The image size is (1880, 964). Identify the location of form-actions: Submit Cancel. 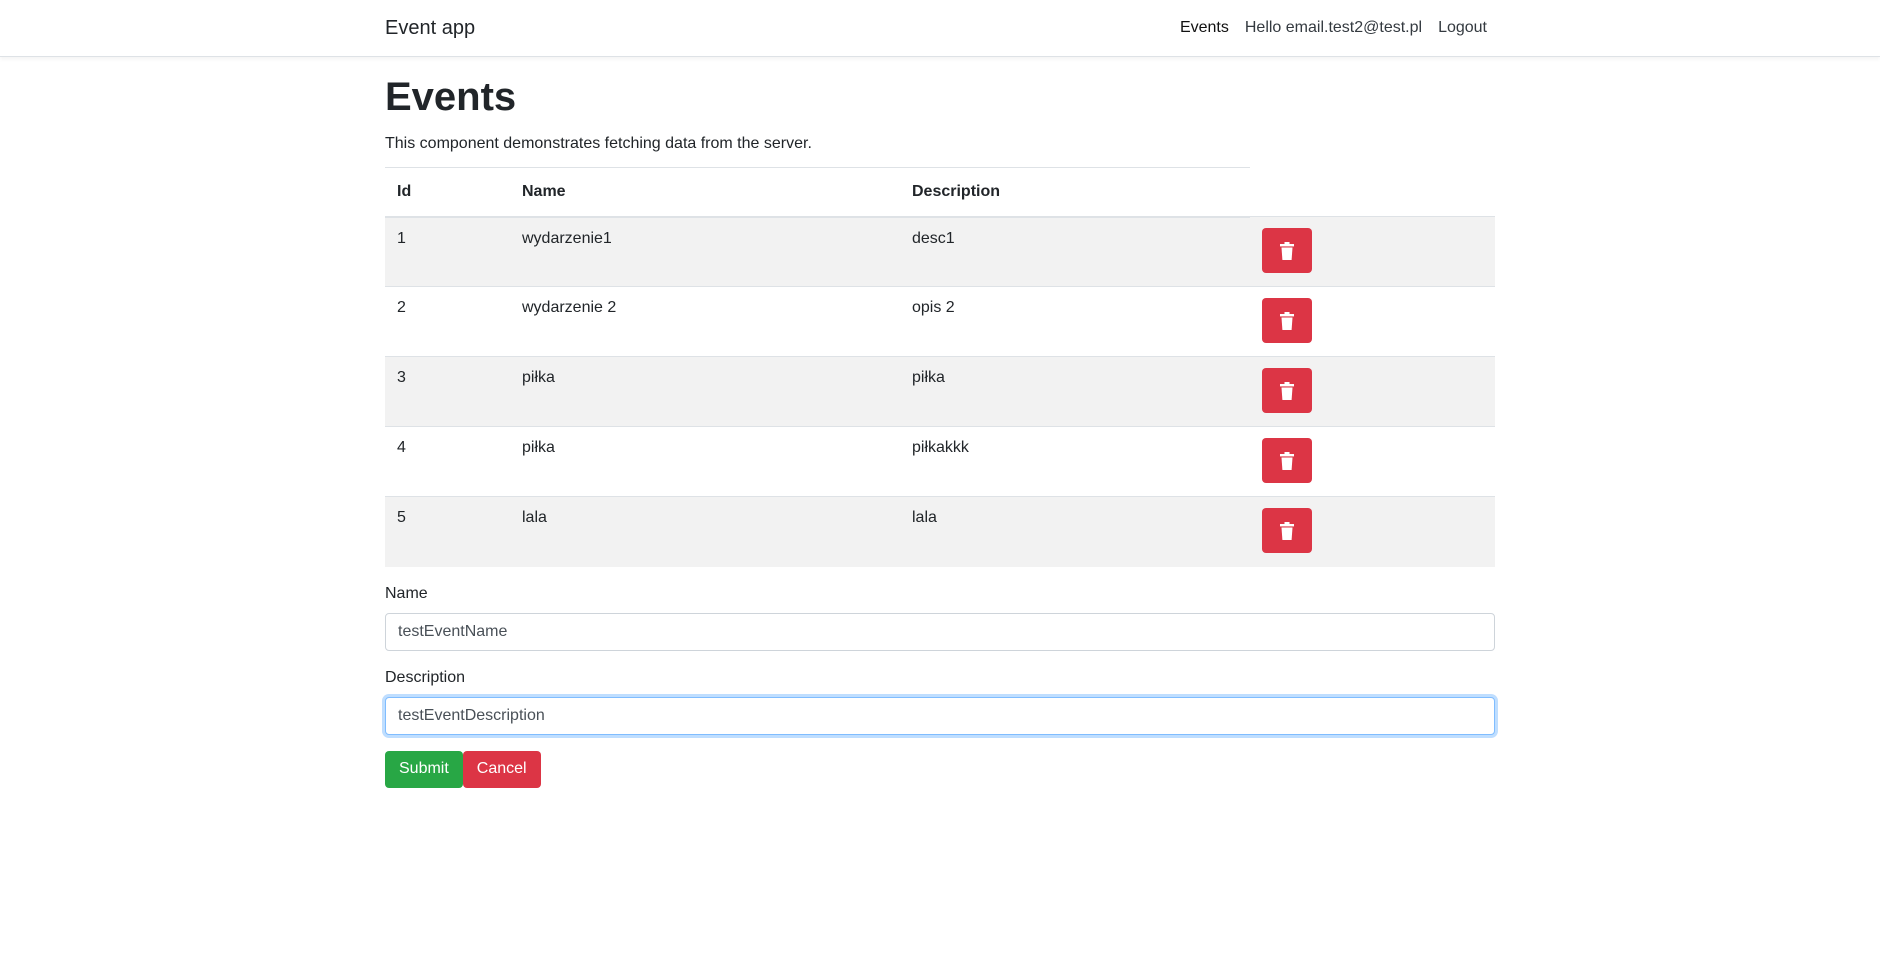
(940, 769).